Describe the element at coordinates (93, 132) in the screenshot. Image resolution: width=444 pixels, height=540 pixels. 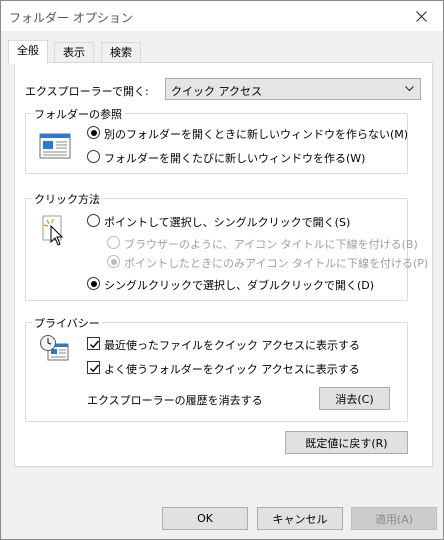
I see `radio-same-window` at that location.